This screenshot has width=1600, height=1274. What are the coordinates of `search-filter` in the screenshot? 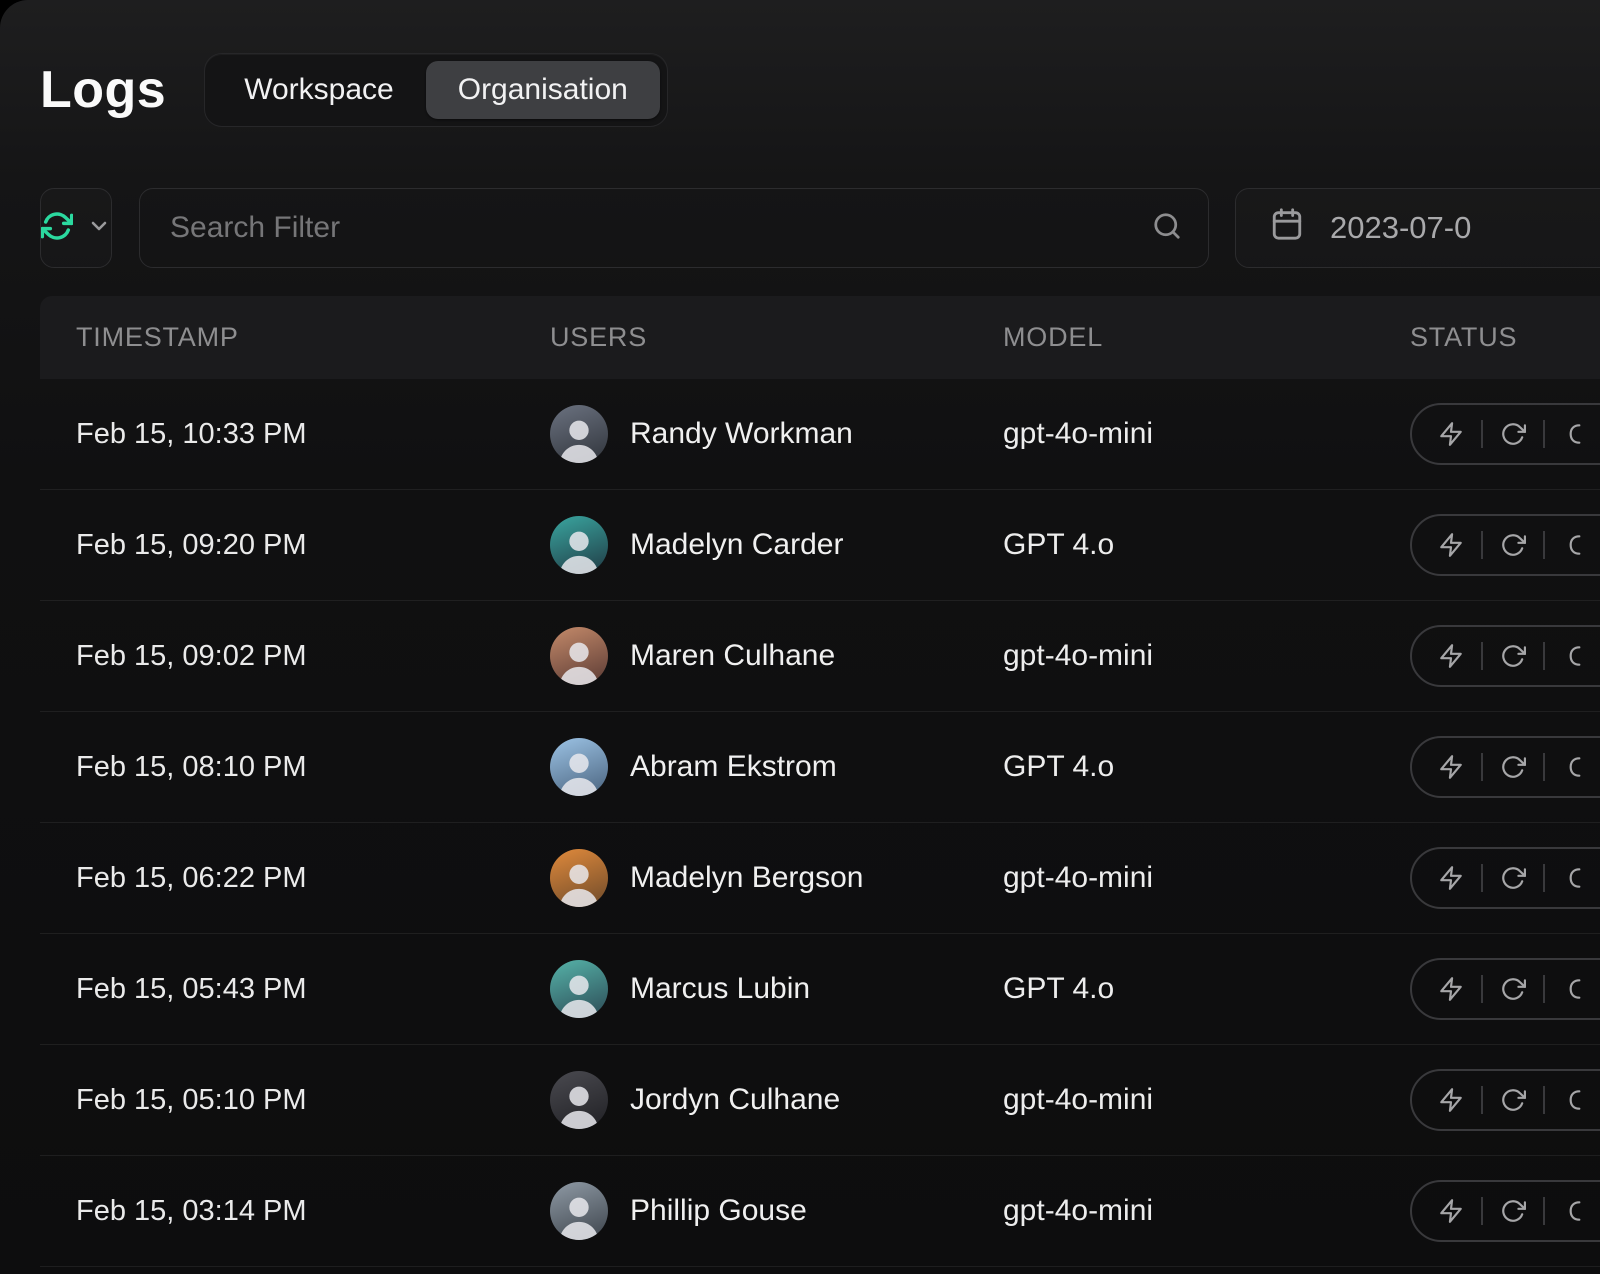 It's located at (674, 228).